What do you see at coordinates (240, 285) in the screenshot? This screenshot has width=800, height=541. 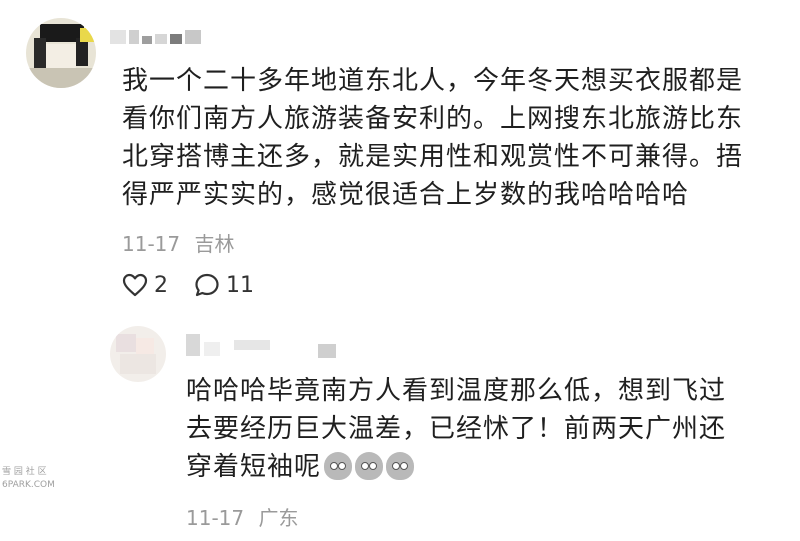 I see `reply-count: 11` at bounding box center [240, 285].